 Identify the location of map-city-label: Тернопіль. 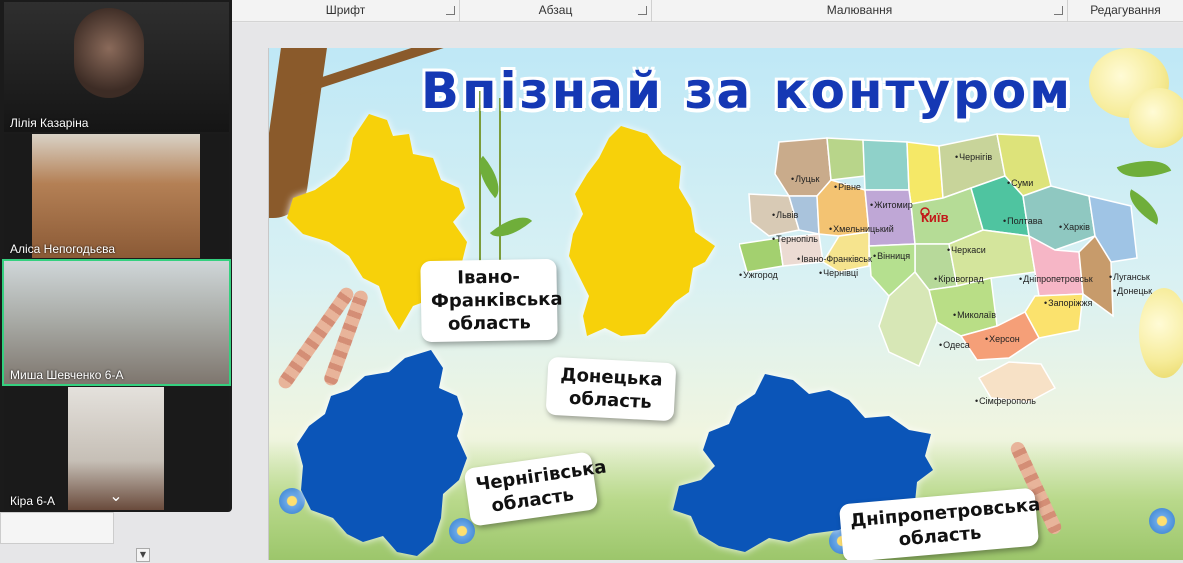
(795, 239).